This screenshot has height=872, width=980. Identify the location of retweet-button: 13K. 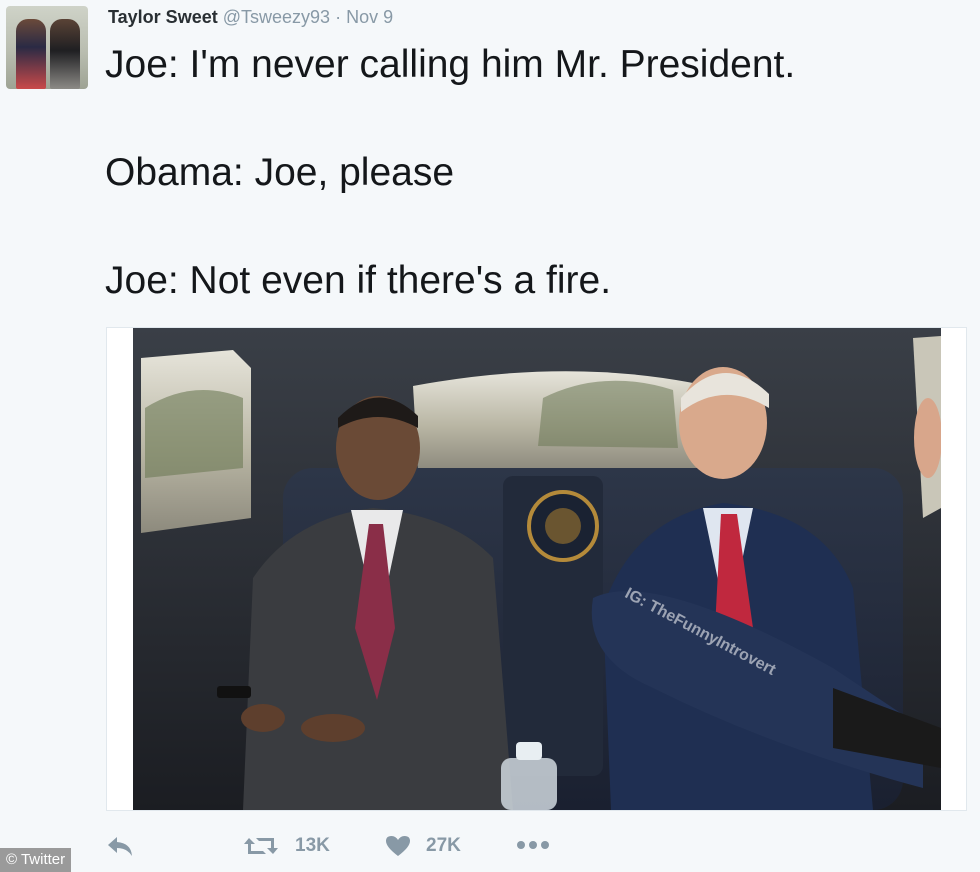
(286, 846).